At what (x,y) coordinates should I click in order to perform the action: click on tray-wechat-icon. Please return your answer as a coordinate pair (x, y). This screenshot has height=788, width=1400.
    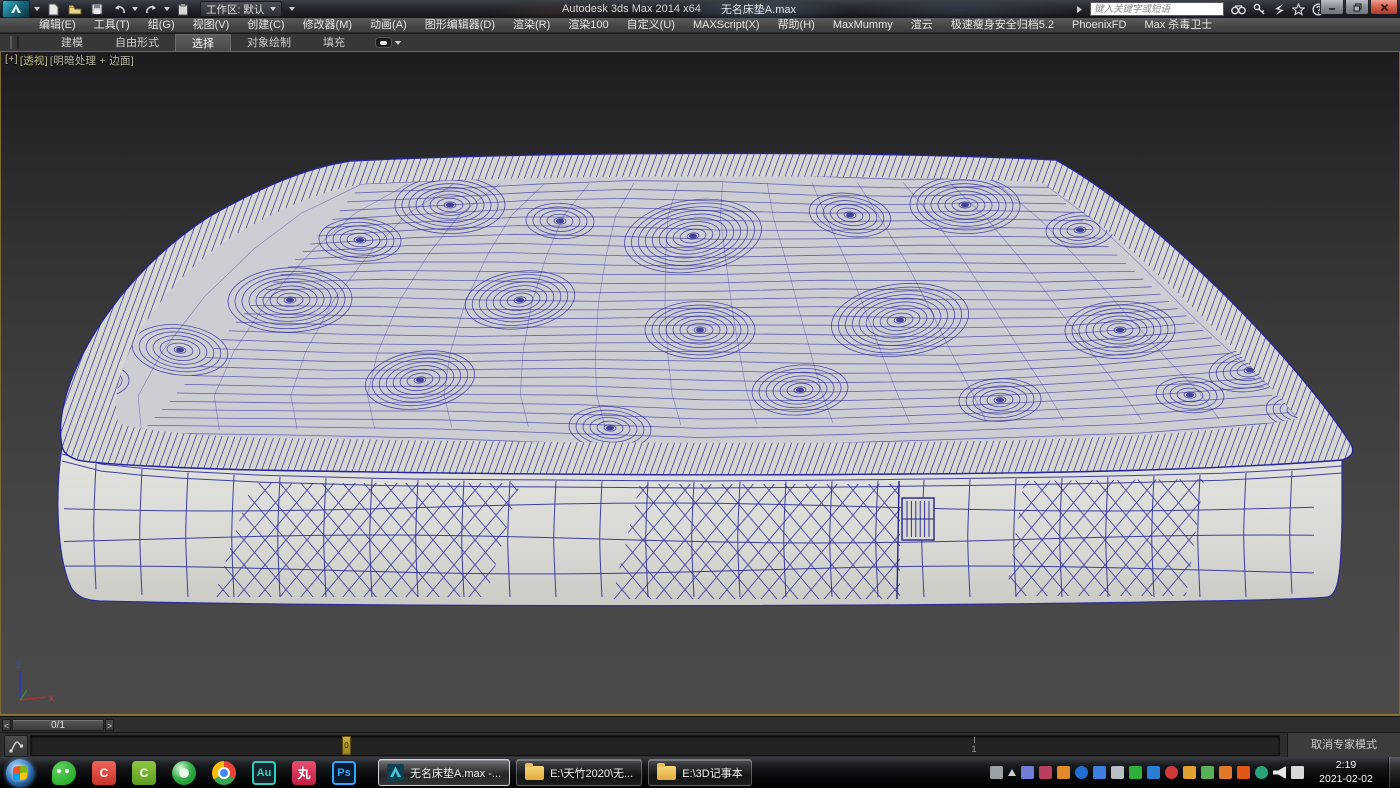
    Looking at the image, I should click on (1135, 772).